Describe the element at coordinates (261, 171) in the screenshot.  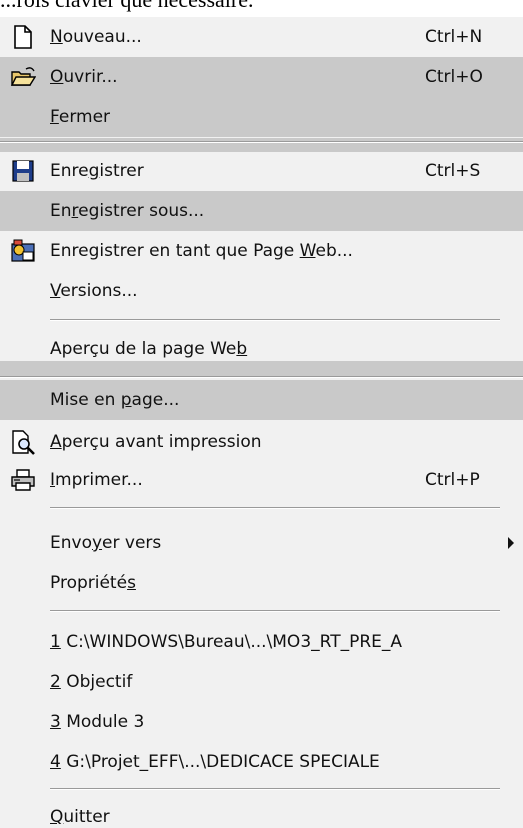
I see `menu-item-save: Enregistrer Ctrl+S` at that location.